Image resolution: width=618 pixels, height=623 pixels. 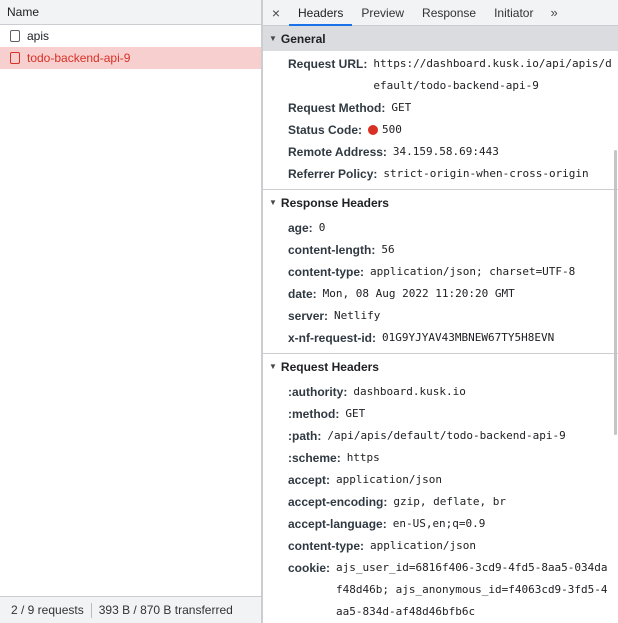 I want to click on header-value: https, so click(x=363, y=457).